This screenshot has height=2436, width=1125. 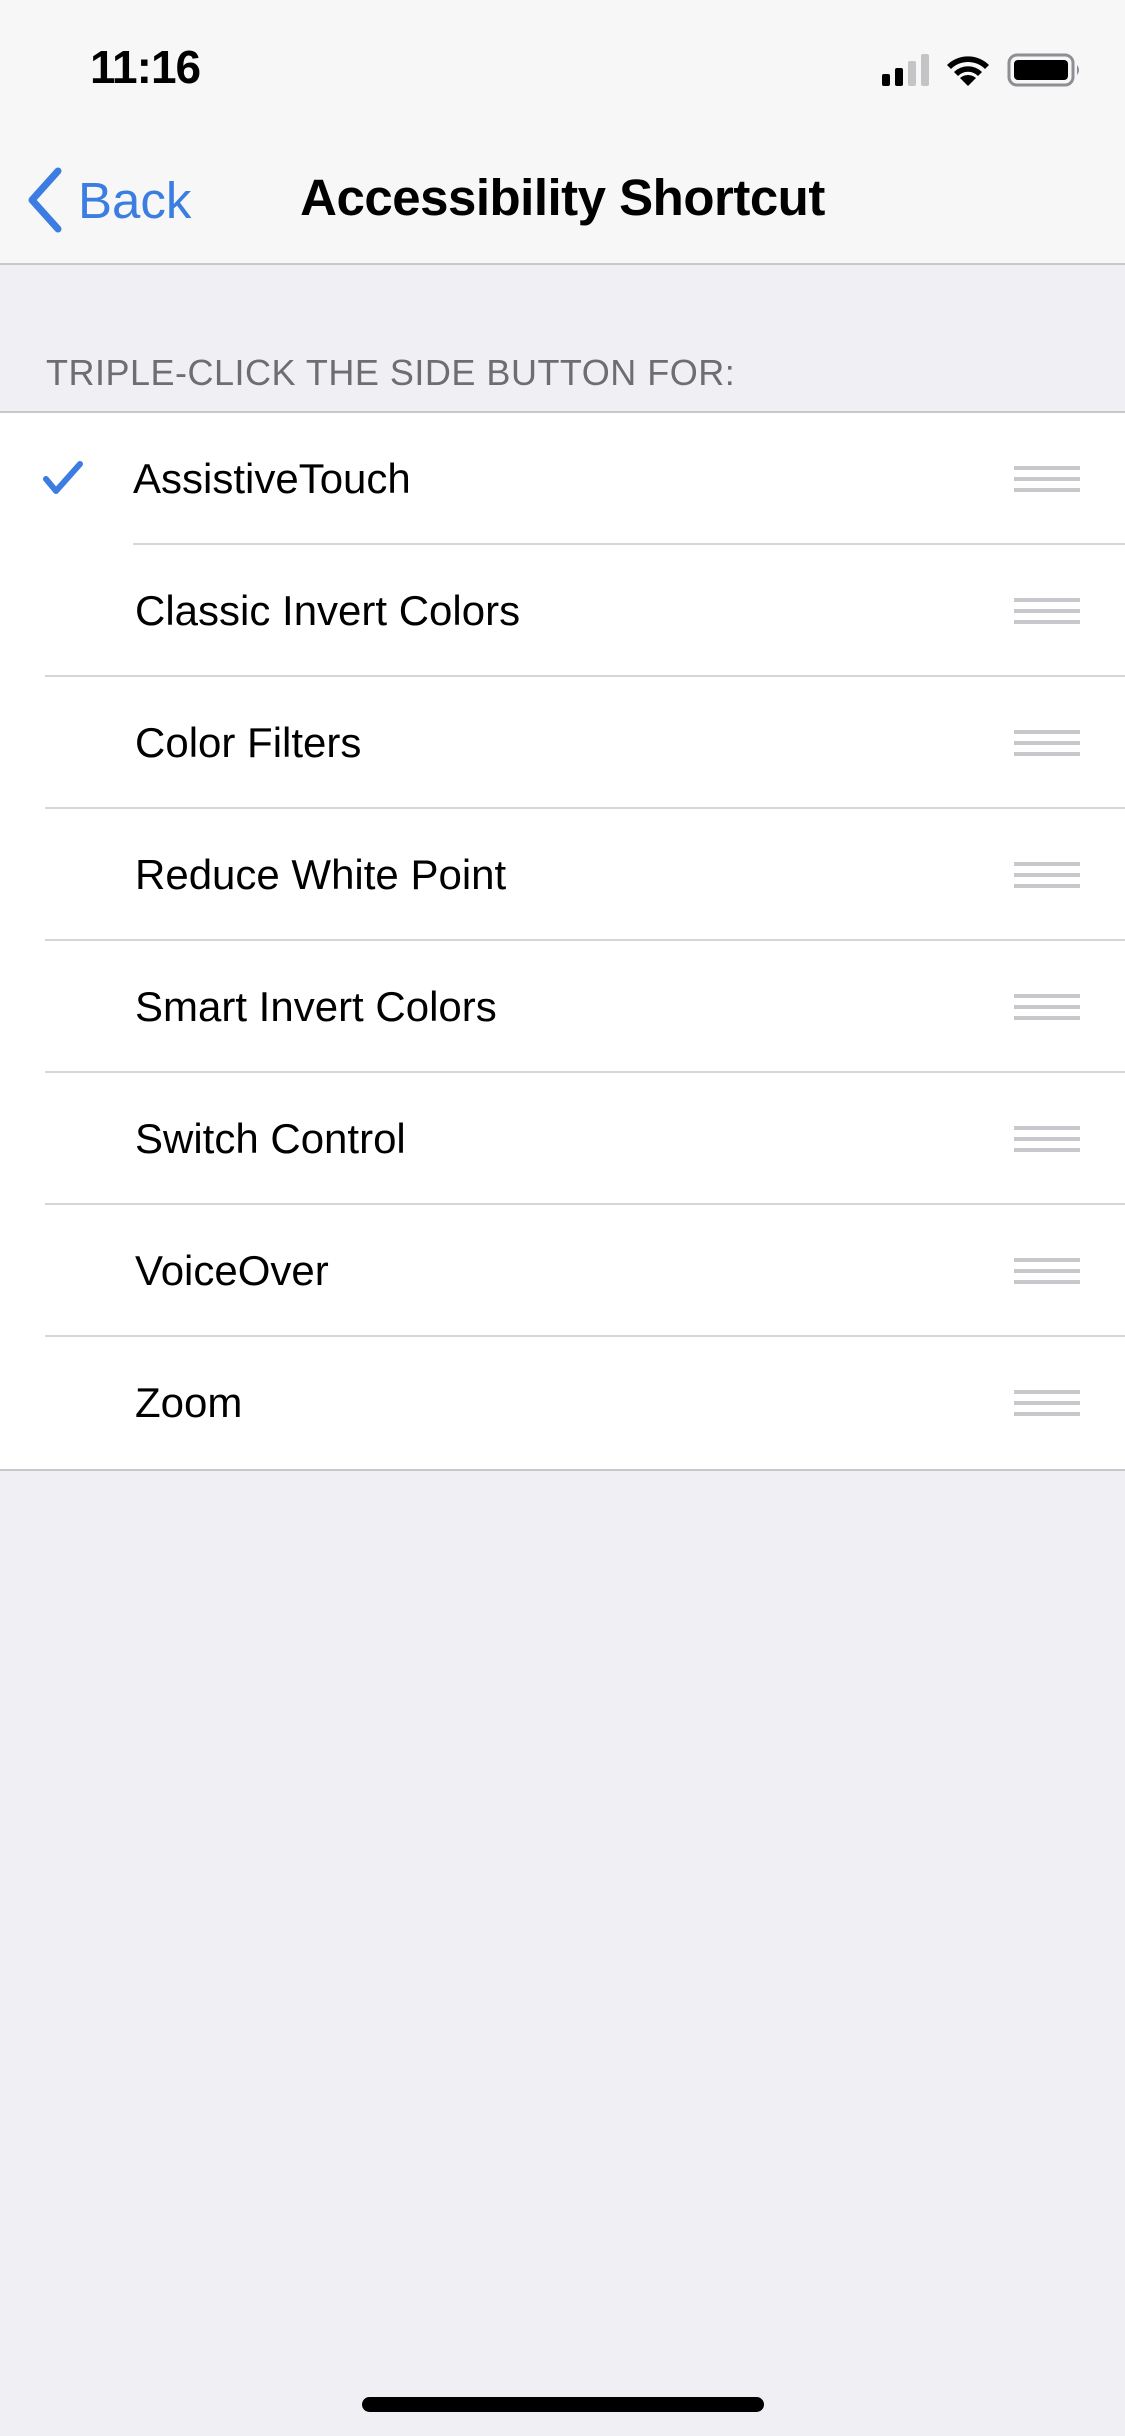 I want to click on option-row-voiceover: VoiceOver, so click(x=562, y=1271).